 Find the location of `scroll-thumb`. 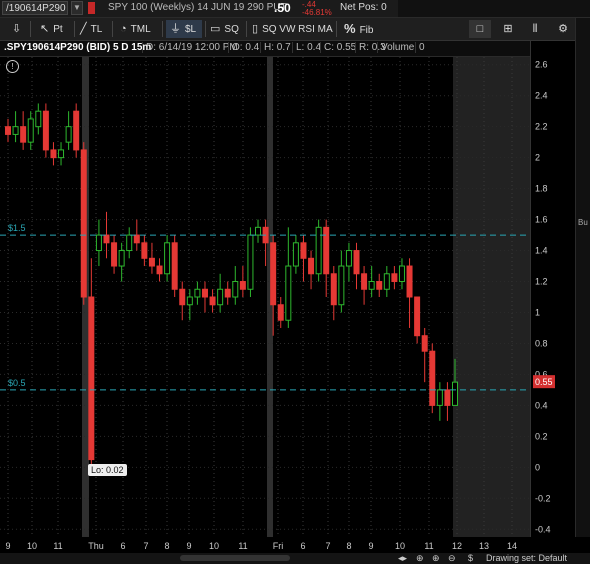

scroll-thumb is located at coordinates (235, 558).